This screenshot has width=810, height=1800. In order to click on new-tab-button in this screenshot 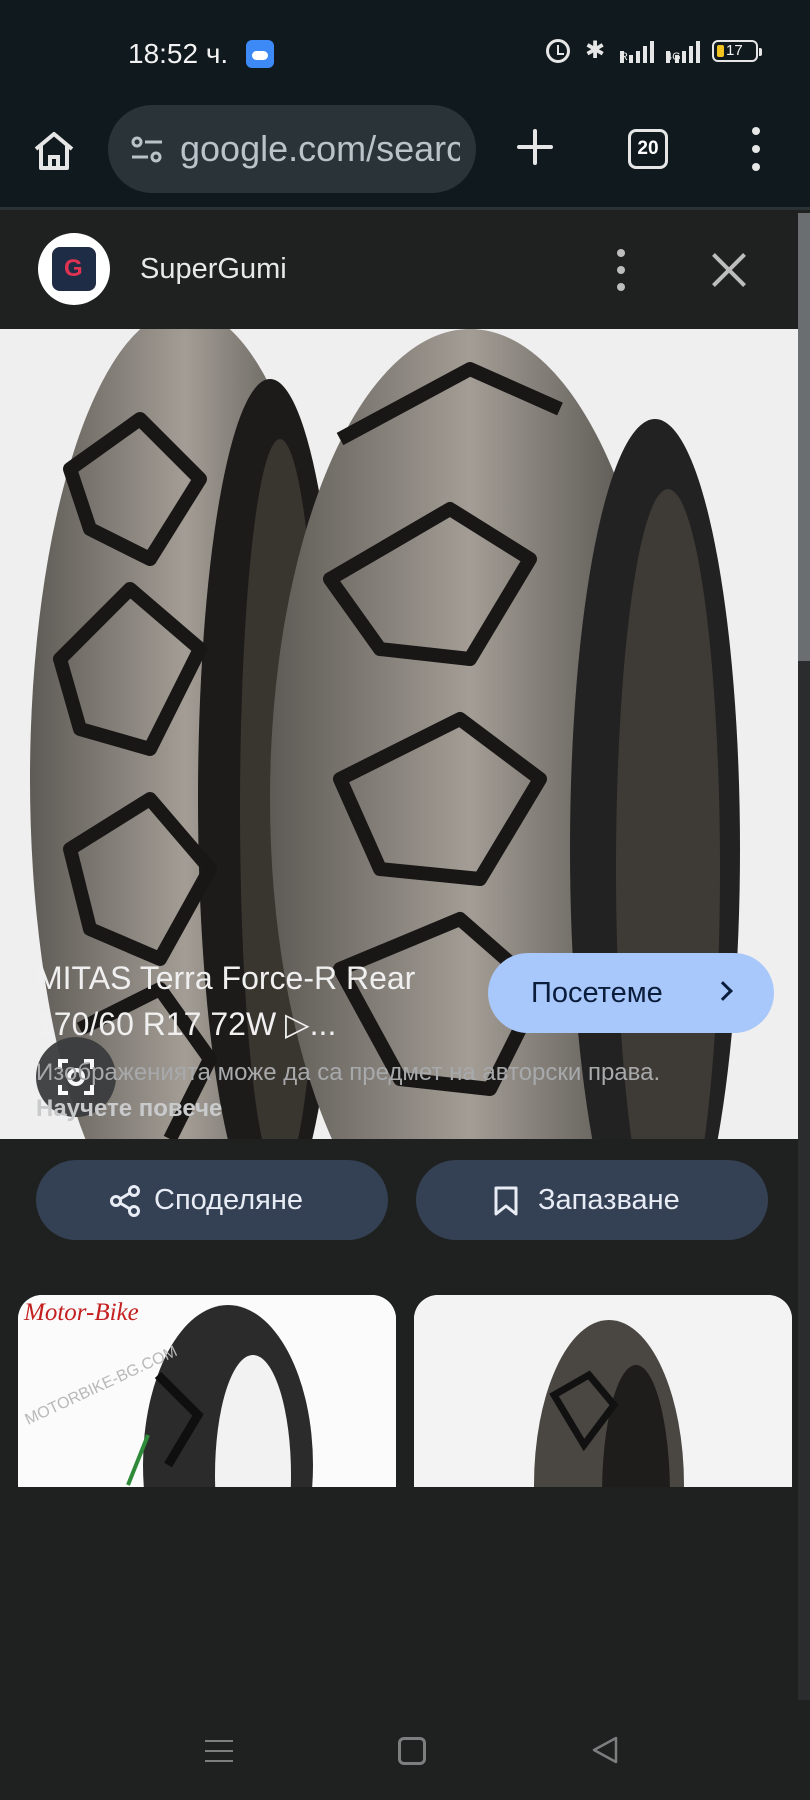, I will do `click(535, 147)`.